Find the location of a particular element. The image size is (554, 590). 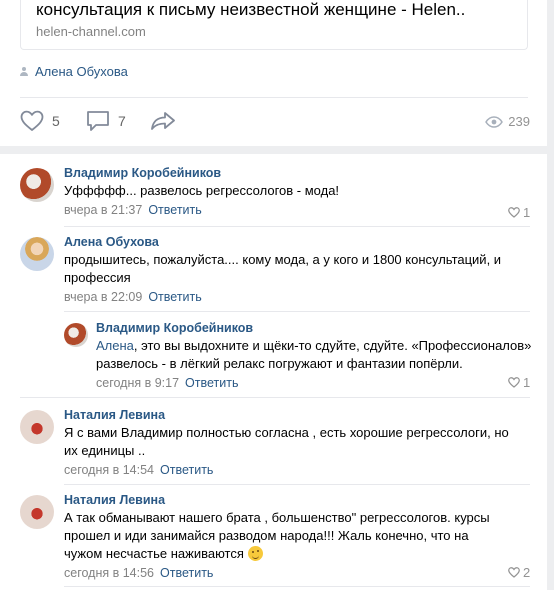

comment-like-button: 2 is located at coordinates (519, 572).